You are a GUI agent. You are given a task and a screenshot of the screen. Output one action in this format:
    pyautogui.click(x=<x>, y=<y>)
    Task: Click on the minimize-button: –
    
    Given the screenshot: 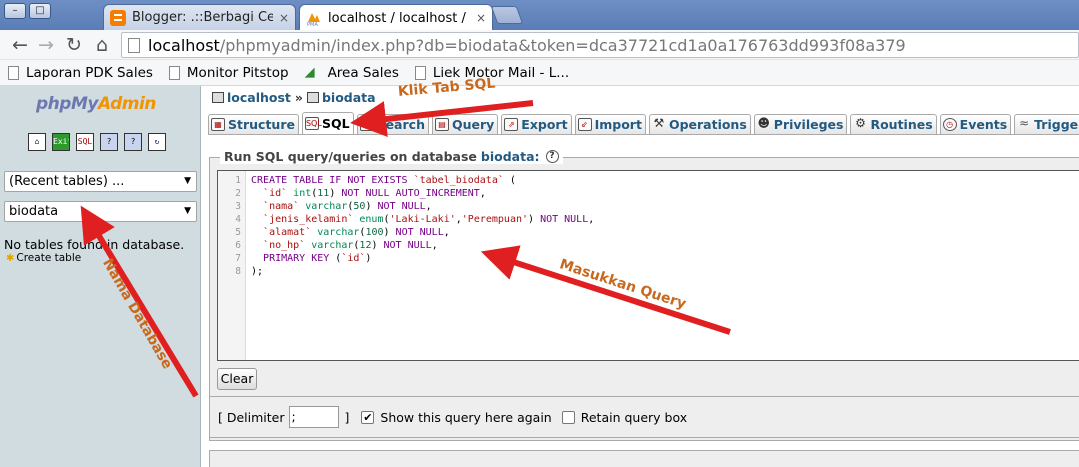 What is the action you would take?
    pyautogui.click(x=15, y=11)
    